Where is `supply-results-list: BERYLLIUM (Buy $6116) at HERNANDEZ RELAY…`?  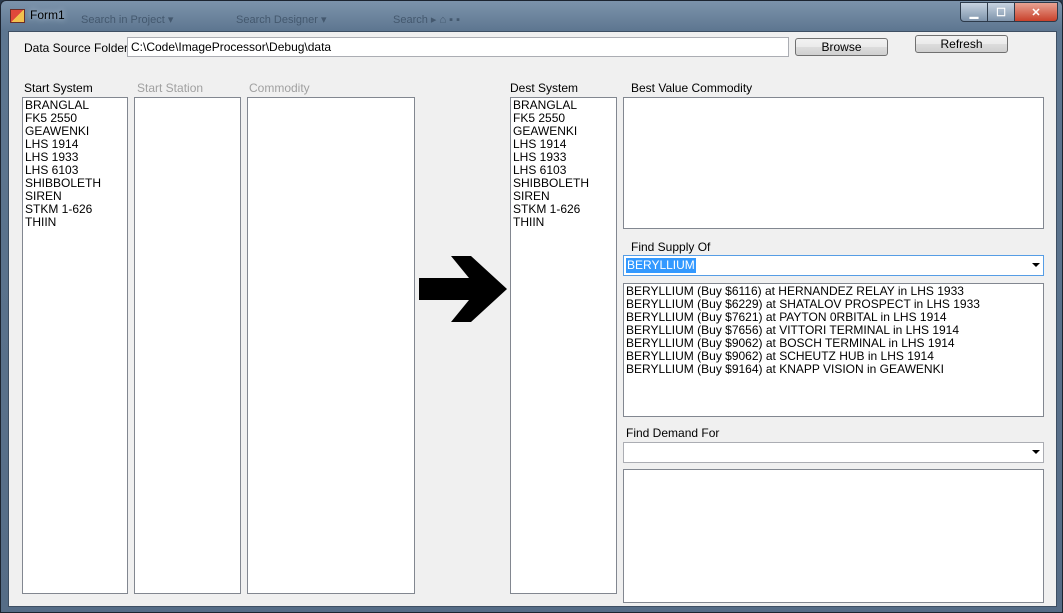
supply-results-list: BERYLLIUM (Buy $6116) at HERNANDEZ RELAY… is located at coordinates (833, 350).